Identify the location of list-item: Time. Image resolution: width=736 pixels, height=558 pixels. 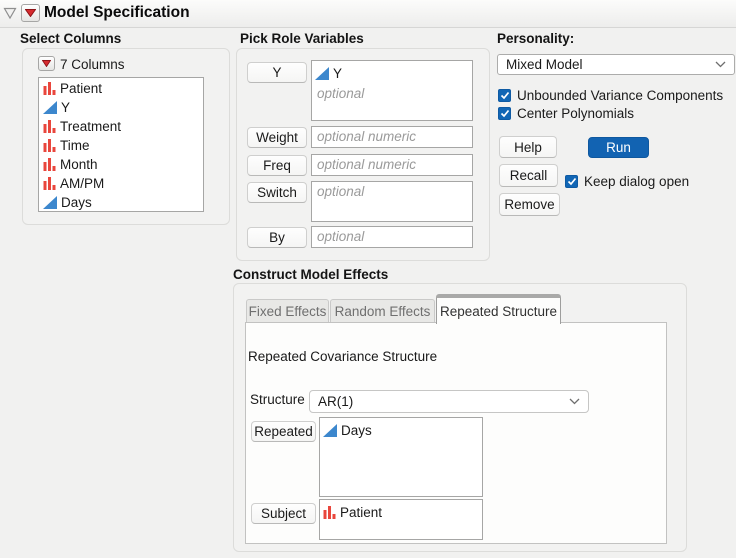
(121, 145).